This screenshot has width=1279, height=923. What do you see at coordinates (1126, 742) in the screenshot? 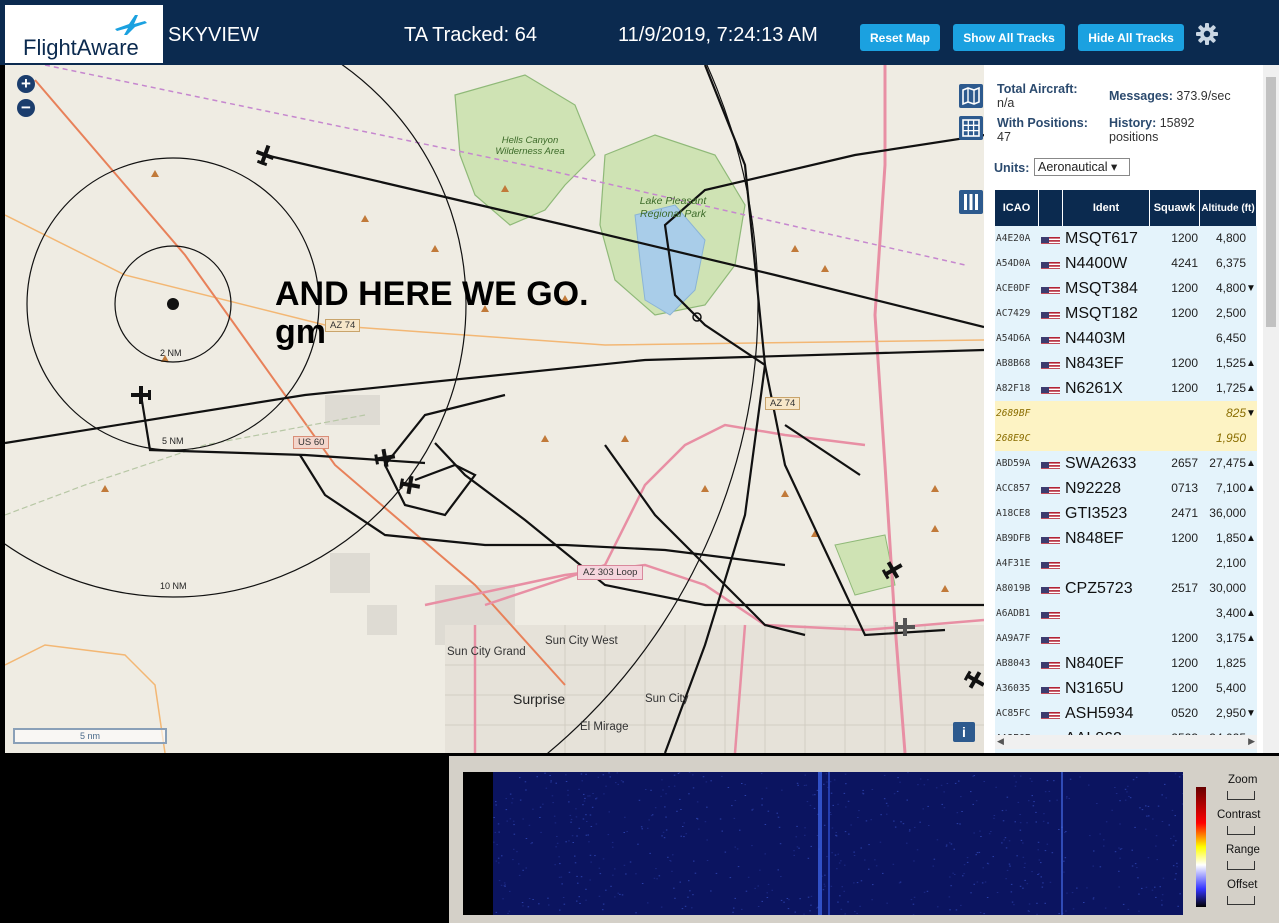
I see `panel-horizontal-scrollbar: ◀ ▶` at bounding box center [1126, 742].